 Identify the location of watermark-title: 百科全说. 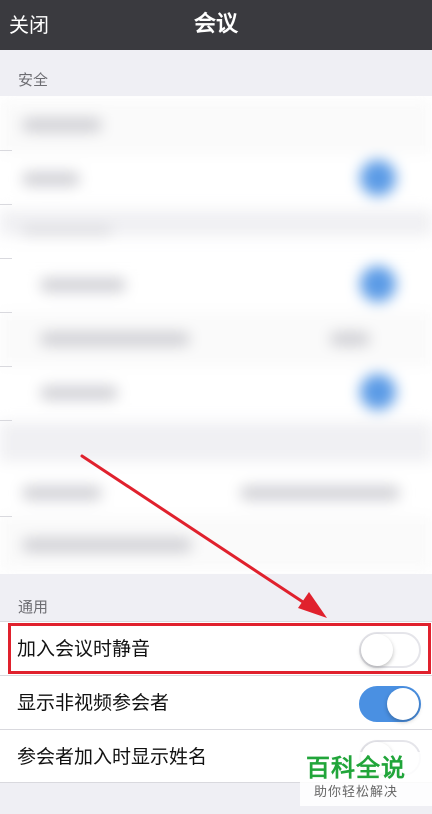
(356, 768).